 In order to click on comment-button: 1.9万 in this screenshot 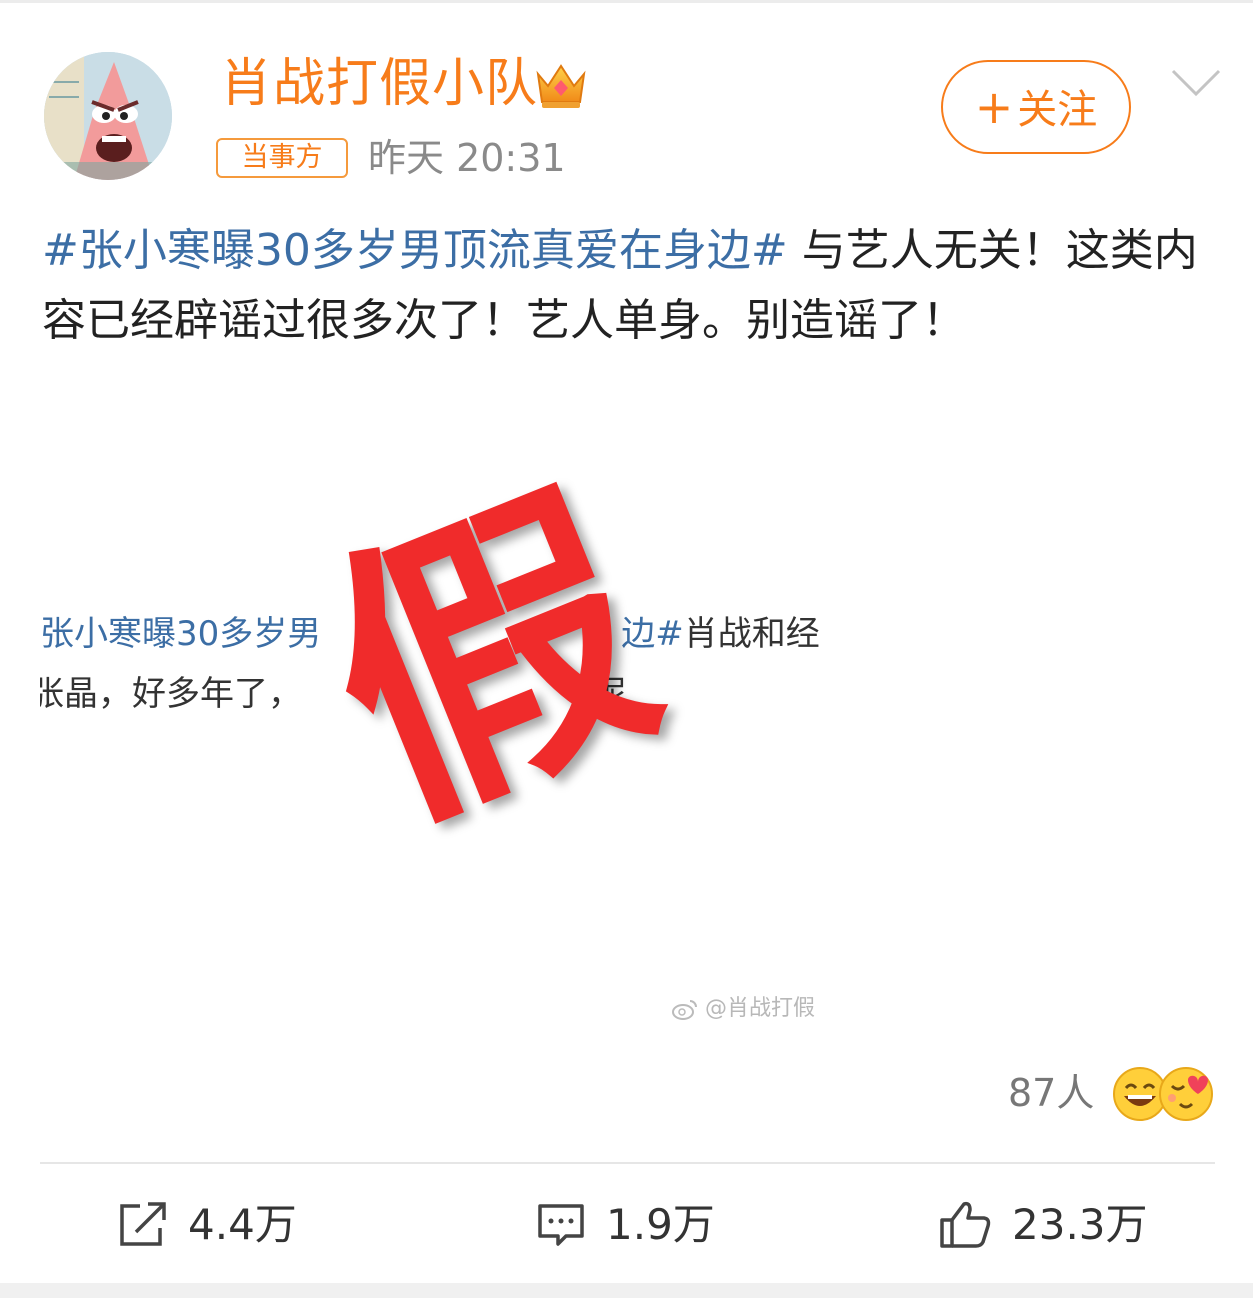, I will do `click(625, 1225)`.